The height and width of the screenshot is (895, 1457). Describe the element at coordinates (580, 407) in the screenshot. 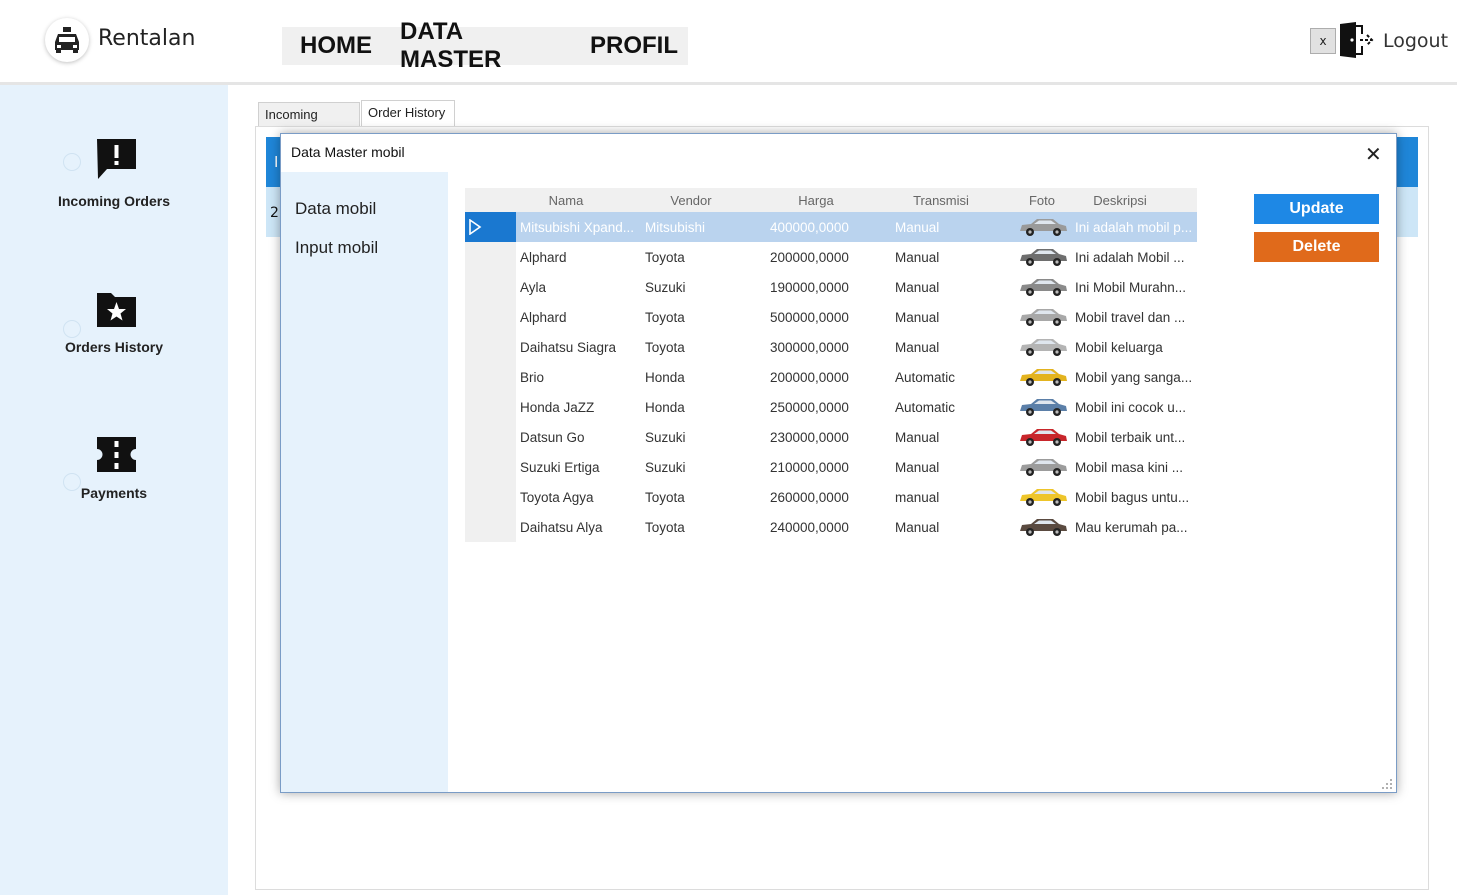

I see `cell-nama: Honda JaZZ` at that location.